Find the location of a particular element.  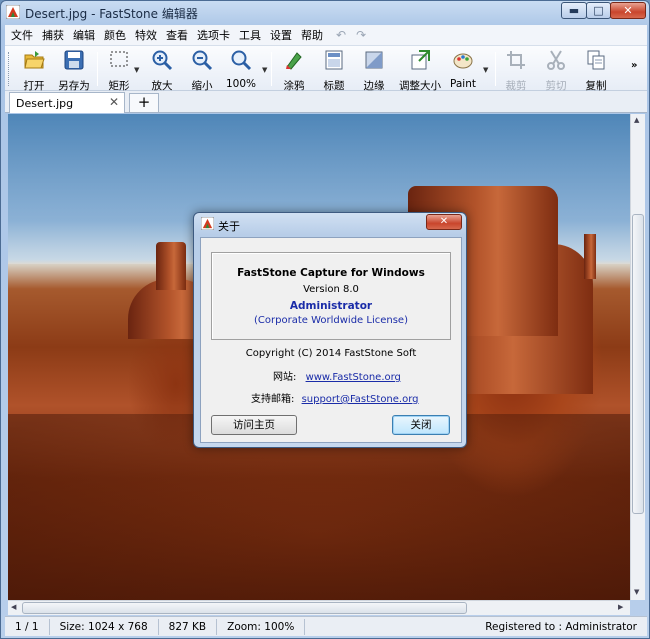

product-version: Version 8.0 is located at coordinates (331, 289).